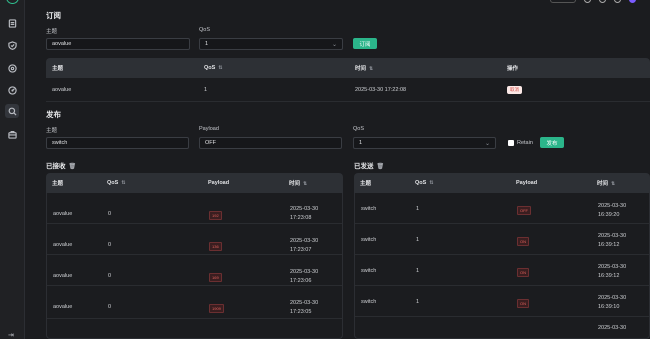  What do you see at coordinates (11, 335) in the screenshot?
I see `collapse-sidebar-icon: ⇥` at bounding box center [11, 335].